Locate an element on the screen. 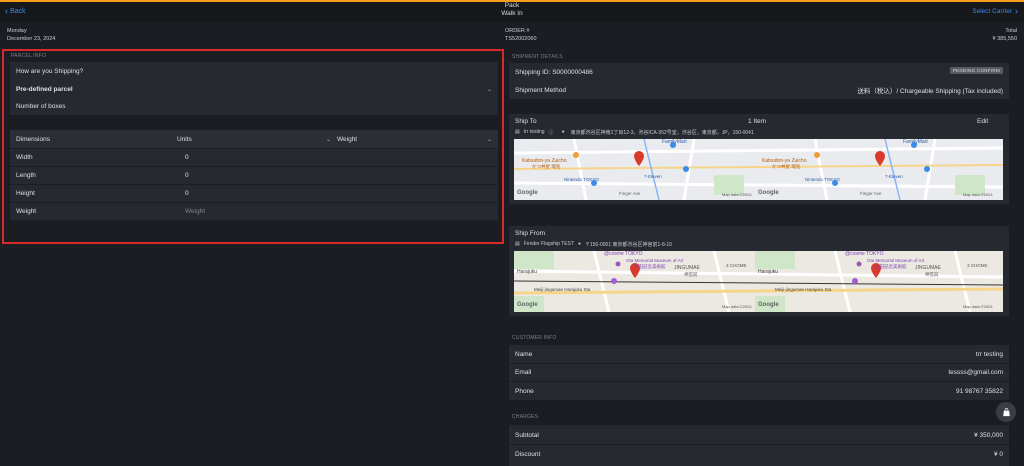 This screenshot has width=1024, height=466. ship-from-address: 〒150-0001 東京都渋谷区神宮前1-8-10 is located at coordinates (628, 244).